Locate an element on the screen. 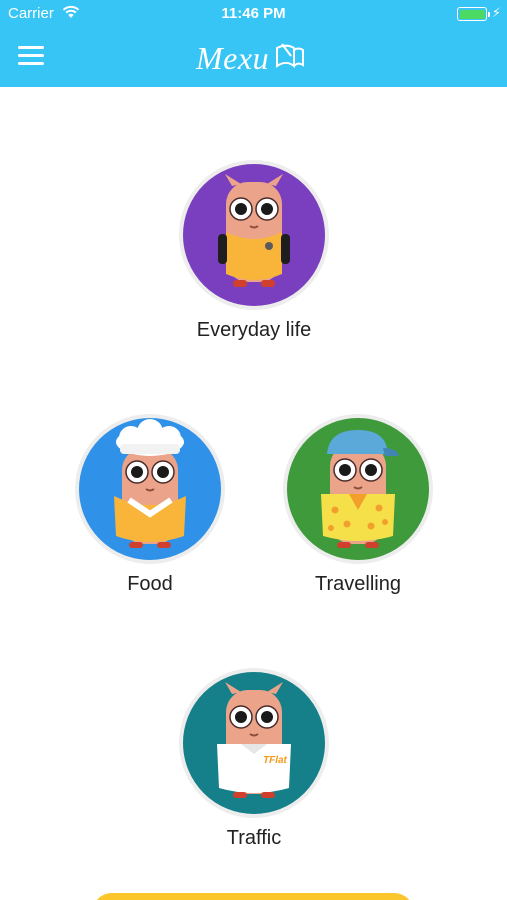  book-logo-icon is located at coordinates (290, 56).